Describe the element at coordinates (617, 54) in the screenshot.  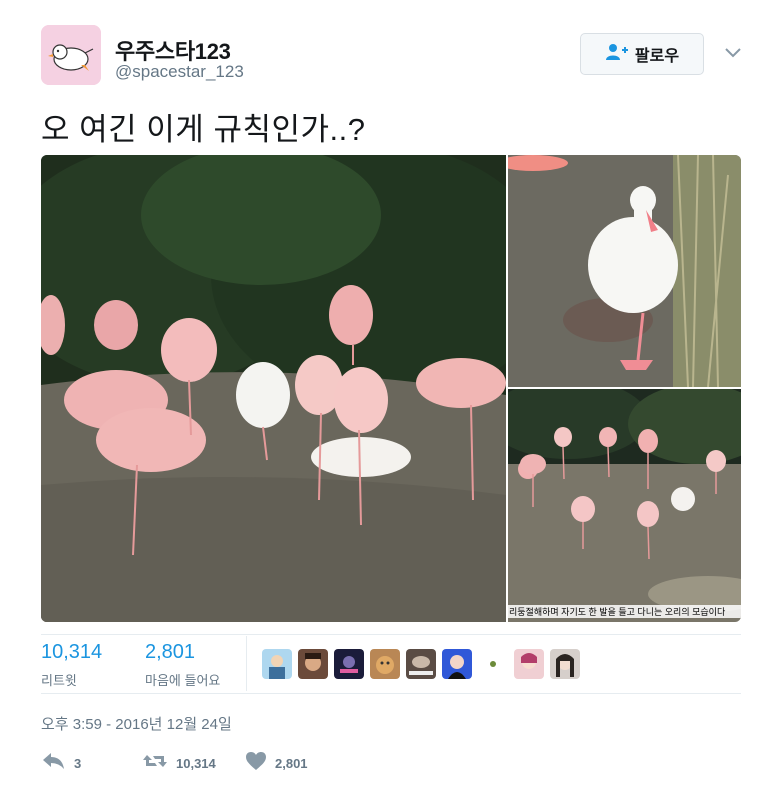
I see `add-user-icon` at that location.